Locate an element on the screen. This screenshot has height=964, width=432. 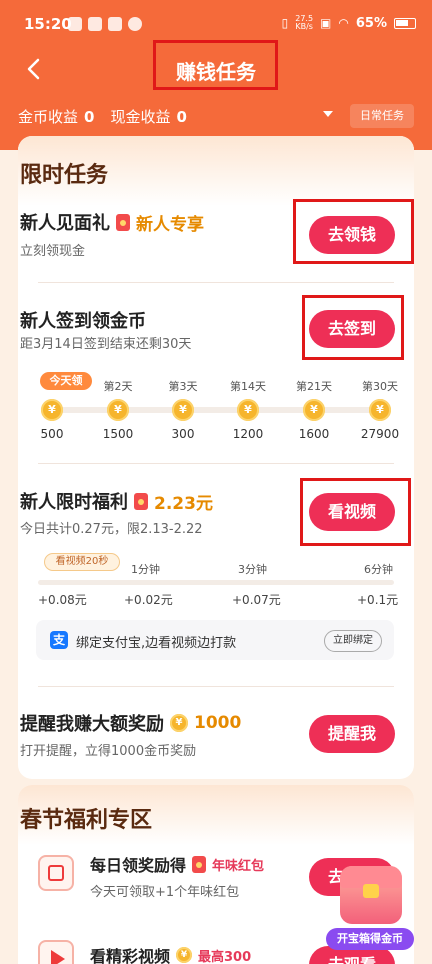
alipay-text: 绑定支付宝,边看视频边打款 is located at coordinates (156, 643).